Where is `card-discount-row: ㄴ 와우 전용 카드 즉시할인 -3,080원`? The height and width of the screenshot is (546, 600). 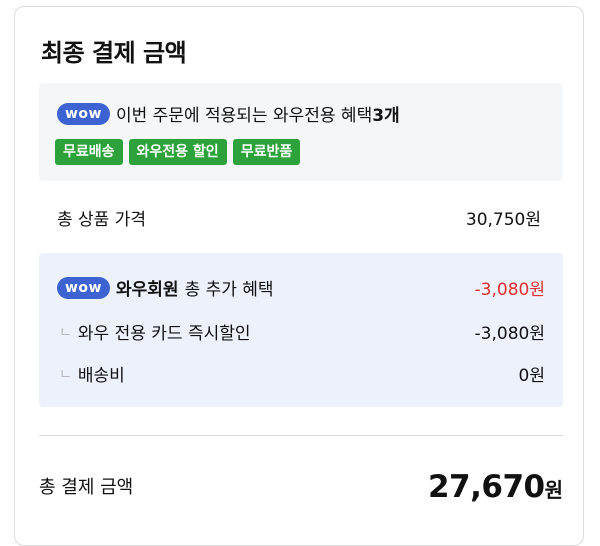
card-discount-row: ㄴ 와우 전용 카드 즉시할인 -3,080원 is located at coordinates (301, 331).